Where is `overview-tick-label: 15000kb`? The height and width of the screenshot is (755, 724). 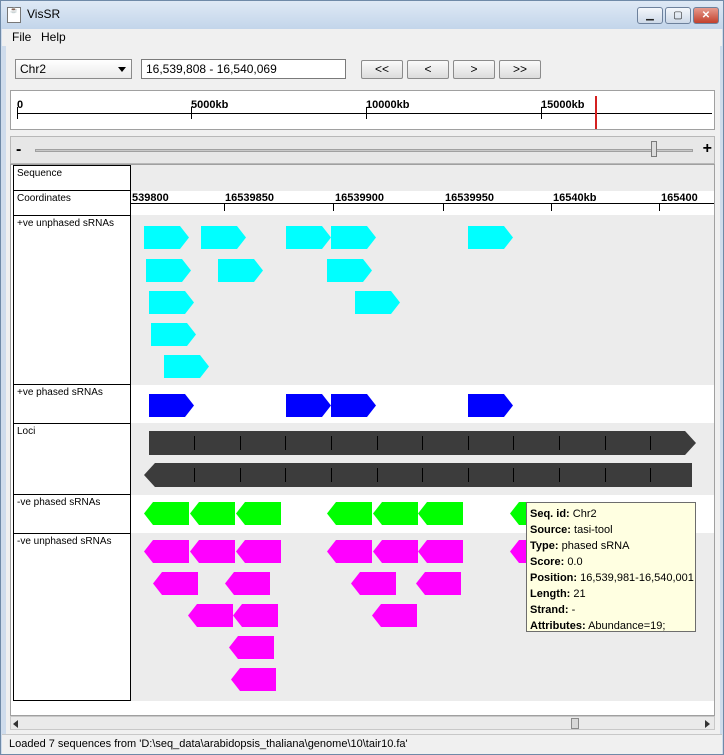
overview-tick-label: 15000kb is located at coordinates (563, 105).